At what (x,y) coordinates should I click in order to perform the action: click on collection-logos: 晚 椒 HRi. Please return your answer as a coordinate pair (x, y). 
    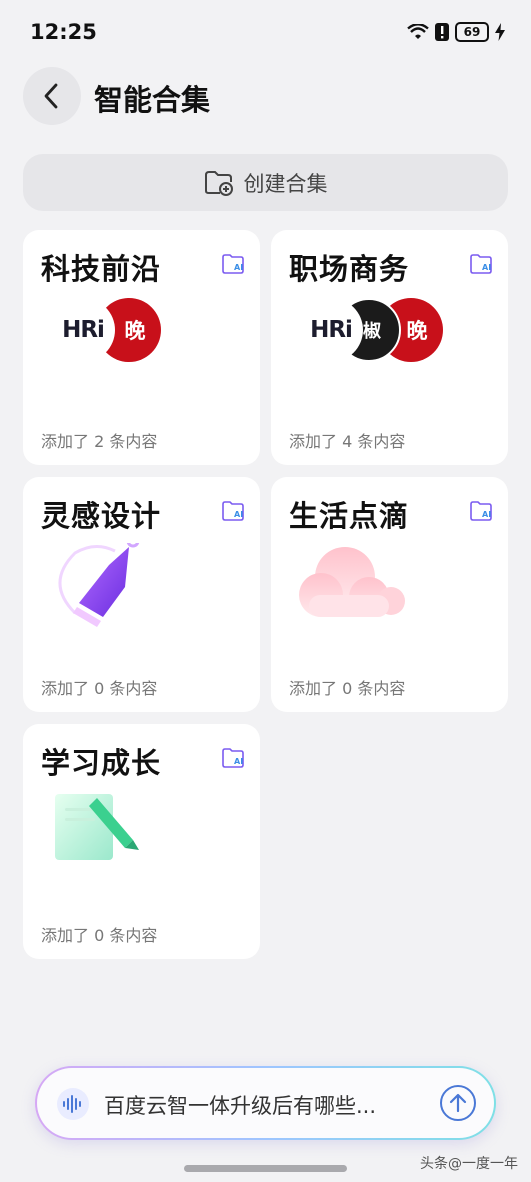
    Looking at the image, I should click on (373, 341).